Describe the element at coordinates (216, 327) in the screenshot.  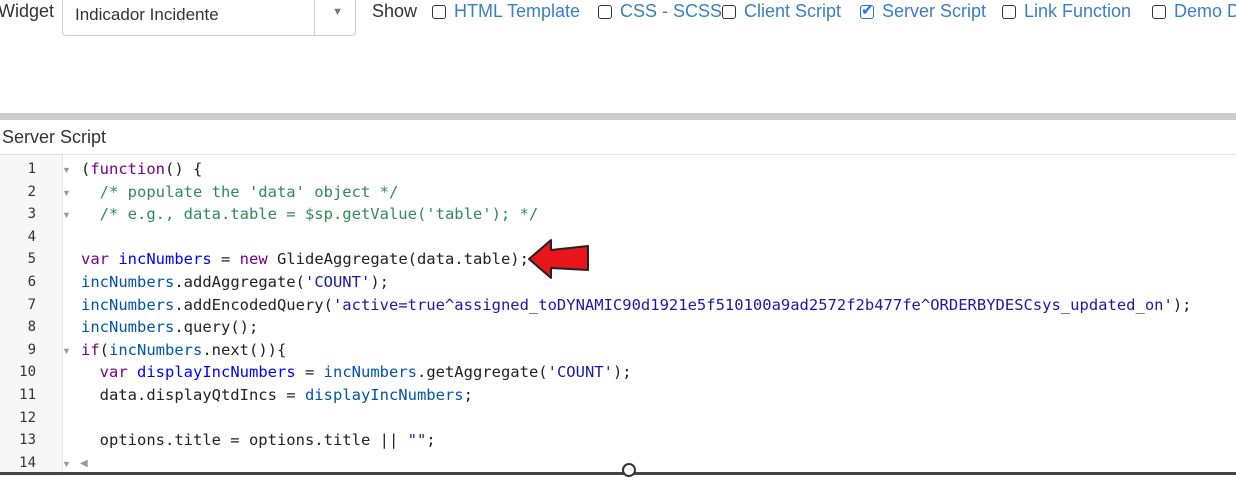
I see `code-token: .query();` at that location.